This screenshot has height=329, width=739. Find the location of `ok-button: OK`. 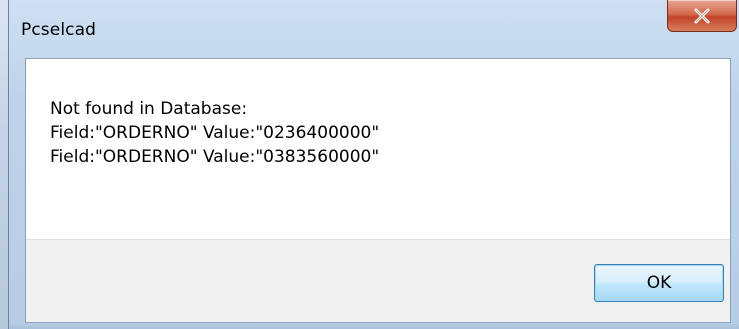

ok-button: OK is located at coordinates (659, 283).